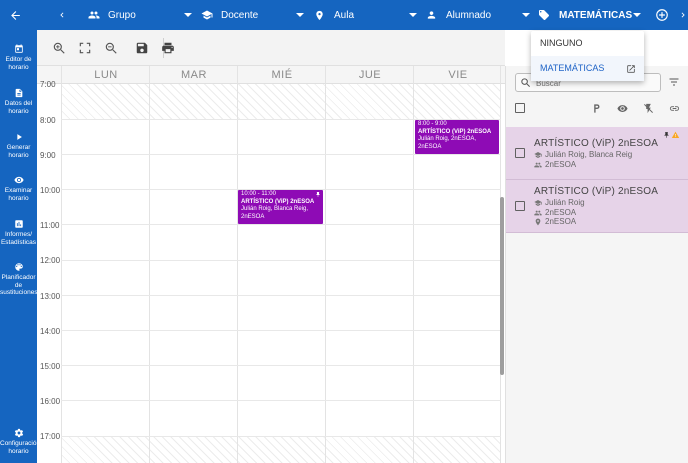  What do you see at coordinates (674, 82) in the screenshot?
I see `filter-list-icon` at bounding box center [674, 82].